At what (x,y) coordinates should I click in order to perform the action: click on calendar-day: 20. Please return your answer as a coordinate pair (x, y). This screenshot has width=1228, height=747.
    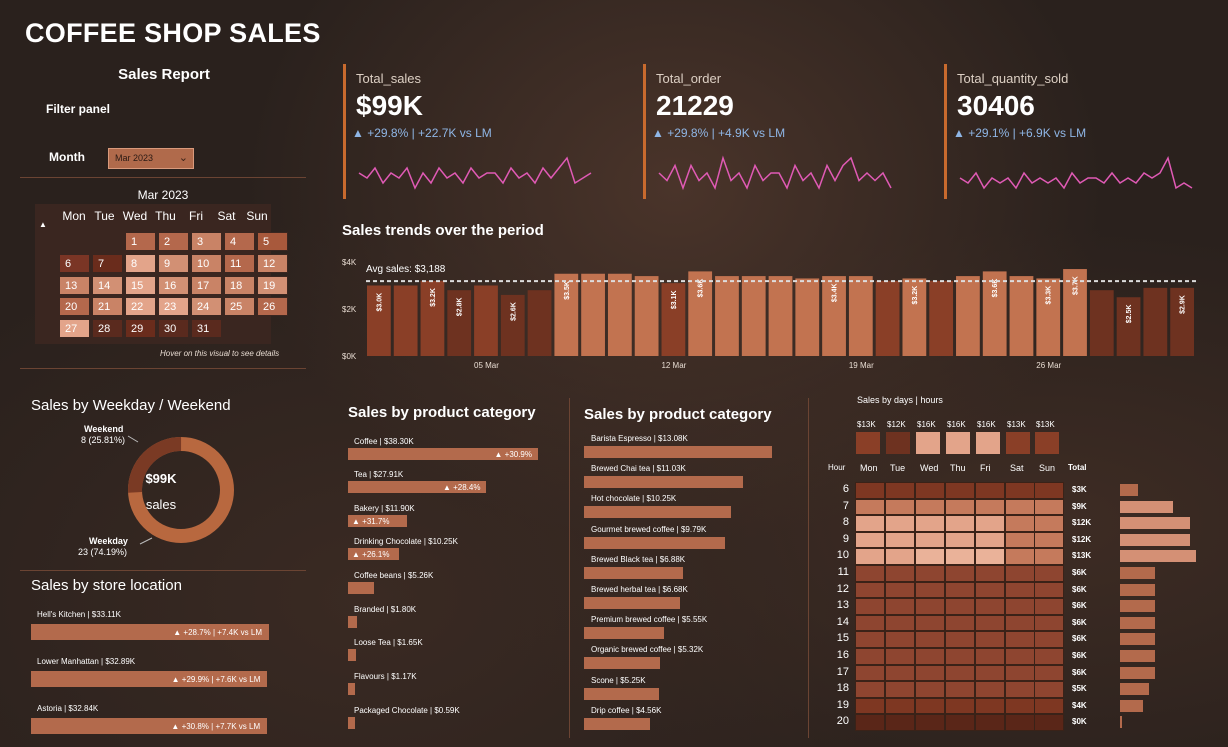
    Looking at the image, I should click on (74, 307).